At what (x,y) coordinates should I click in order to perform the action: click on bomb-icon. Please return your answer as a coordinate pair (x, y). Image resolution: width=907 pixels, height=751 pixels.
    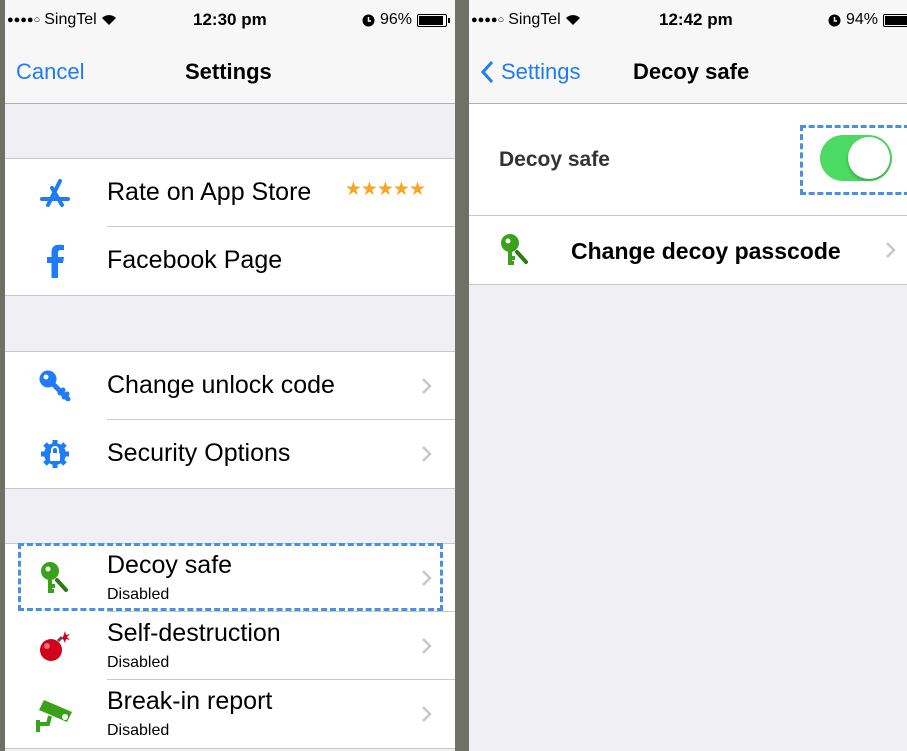
    Looking at the image, I should click on (55, 646).